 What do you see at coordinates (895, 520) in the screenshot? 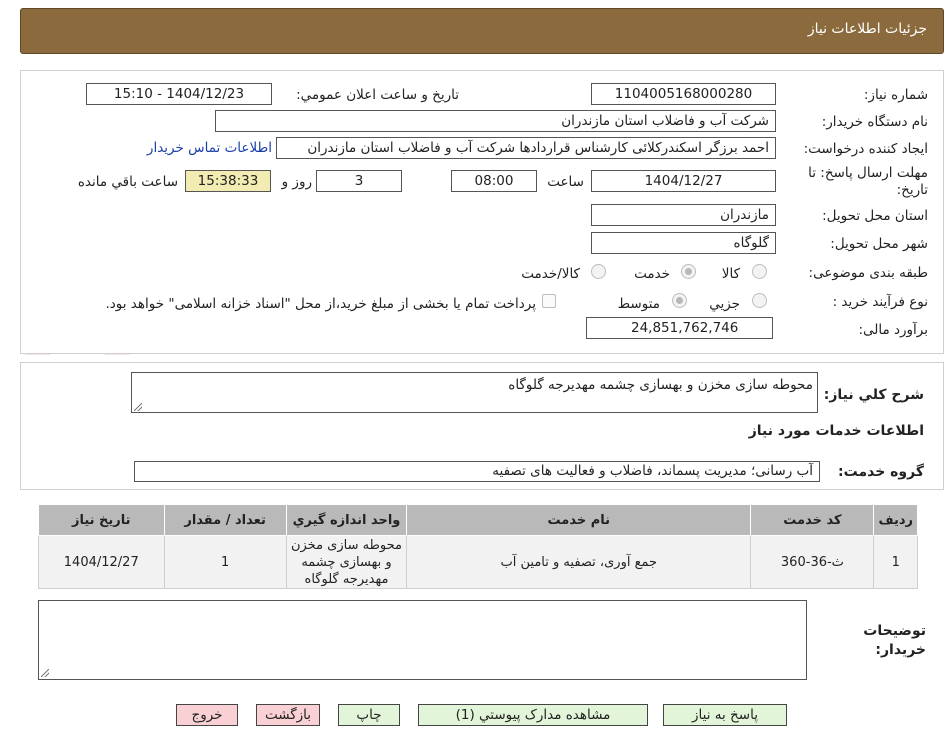
I see `col-row-header: رديف` at bounding box center [895, 520].